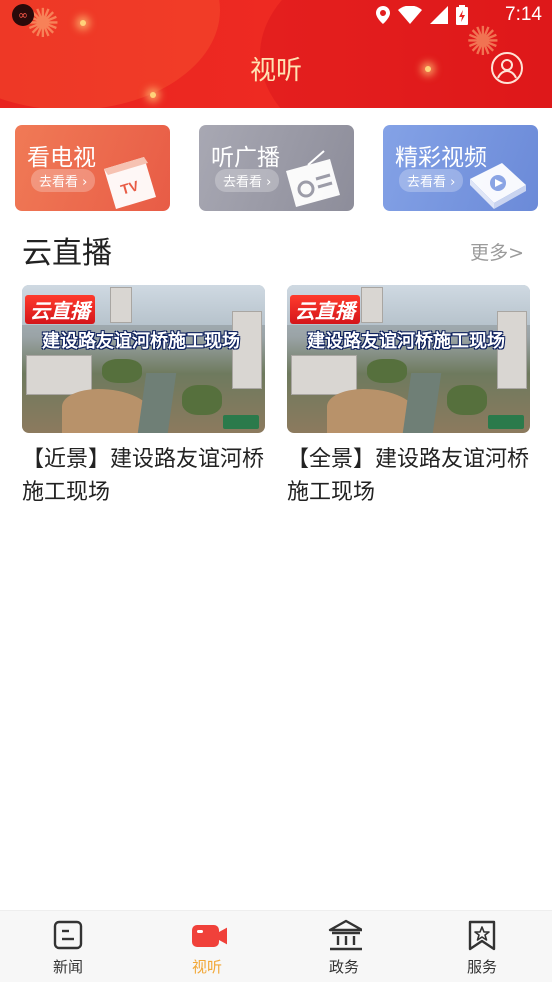  I want to click on service-bookmark-icon, so click(482, 935).